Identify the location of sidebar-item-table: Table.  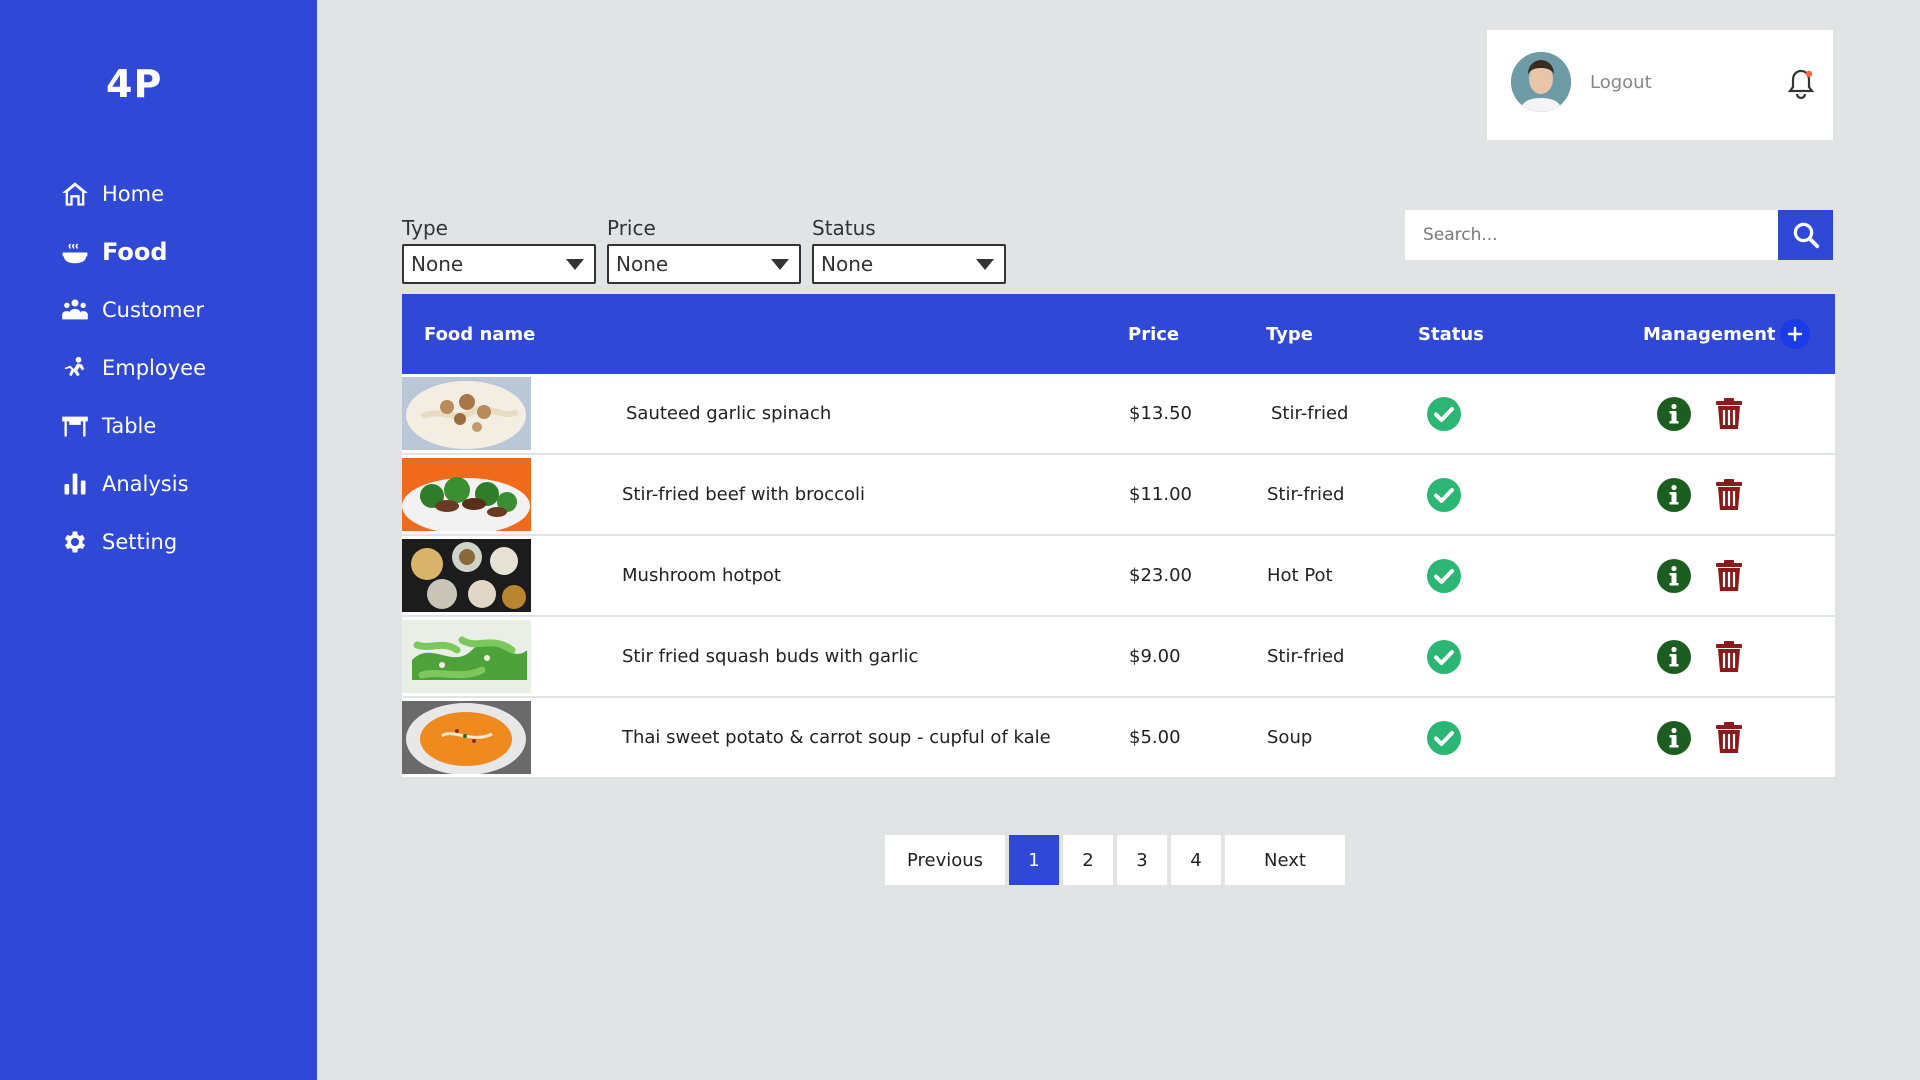
(133, 426).